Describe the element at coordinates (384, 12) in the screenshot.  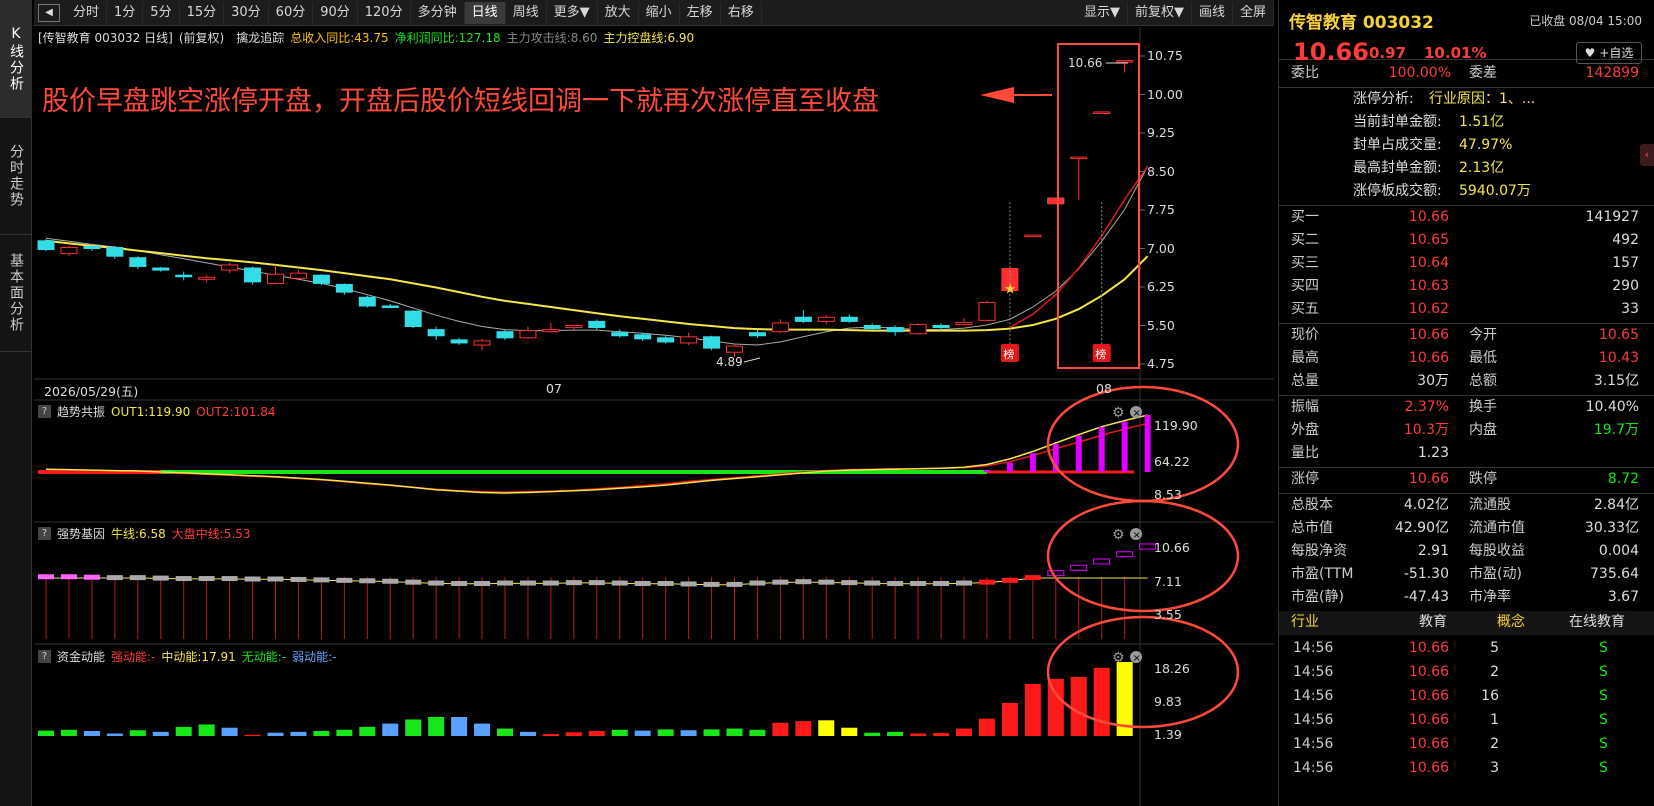
I see `period-button-7: 120分` at that location.